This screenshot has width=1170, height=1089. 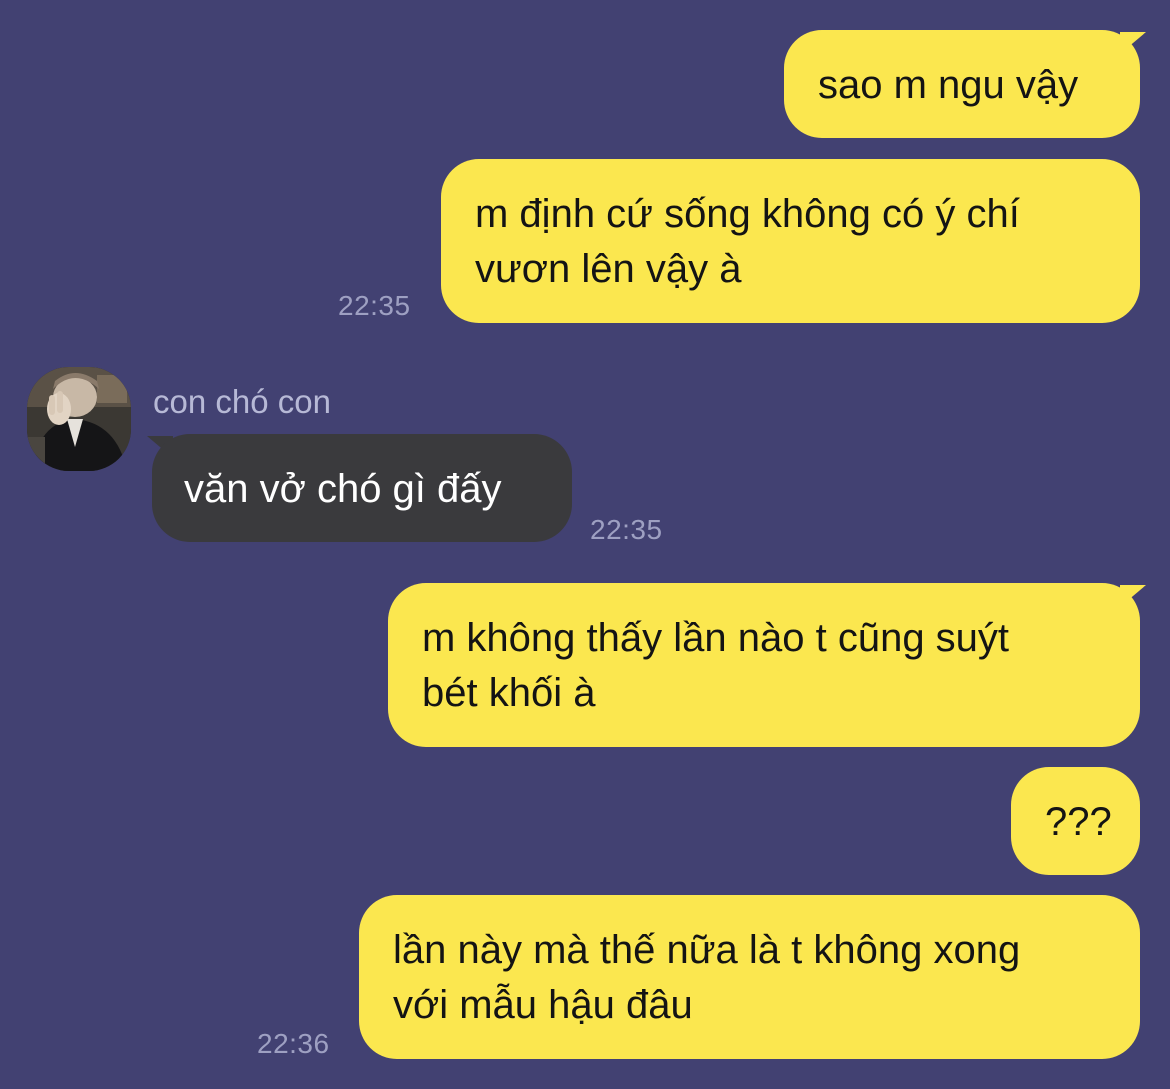 I want to click on message-bubble-incoming: văn vở chó gì đấy, so click(x=362, y=488).